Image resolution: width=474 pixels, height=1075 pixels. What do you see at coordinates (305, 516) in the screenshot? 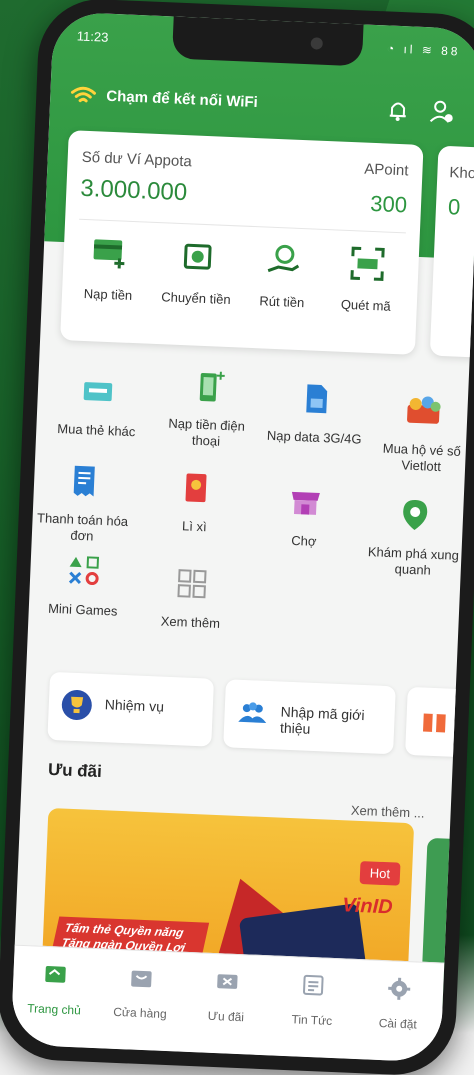
I see `service-market: Chợ` at bounding box center [305, 516].